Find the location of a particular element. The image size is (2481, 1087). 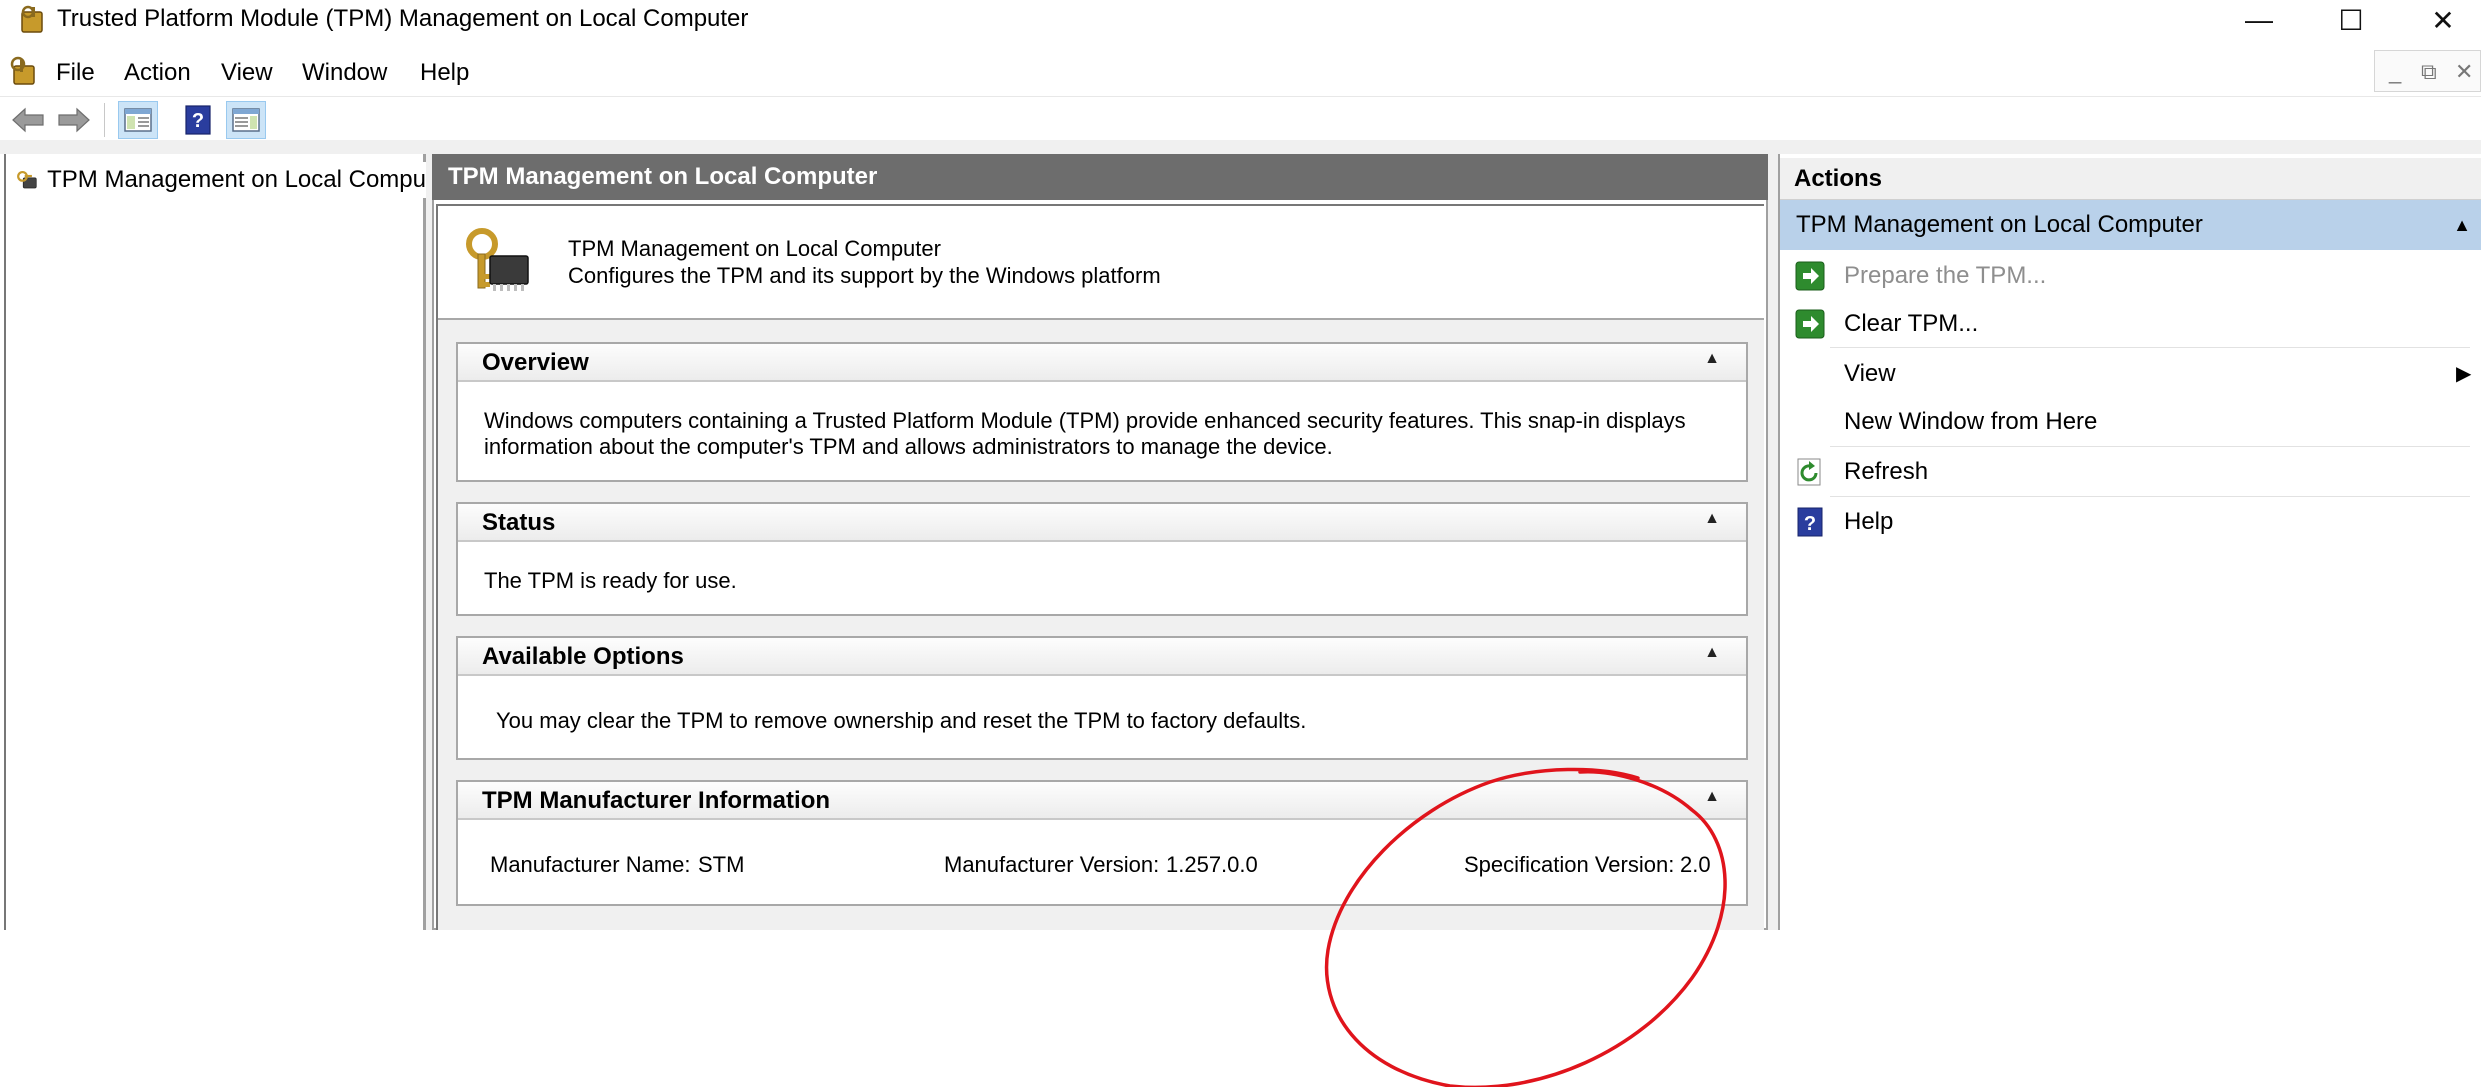

refresh-icon is located at coordinates (1809, 472).